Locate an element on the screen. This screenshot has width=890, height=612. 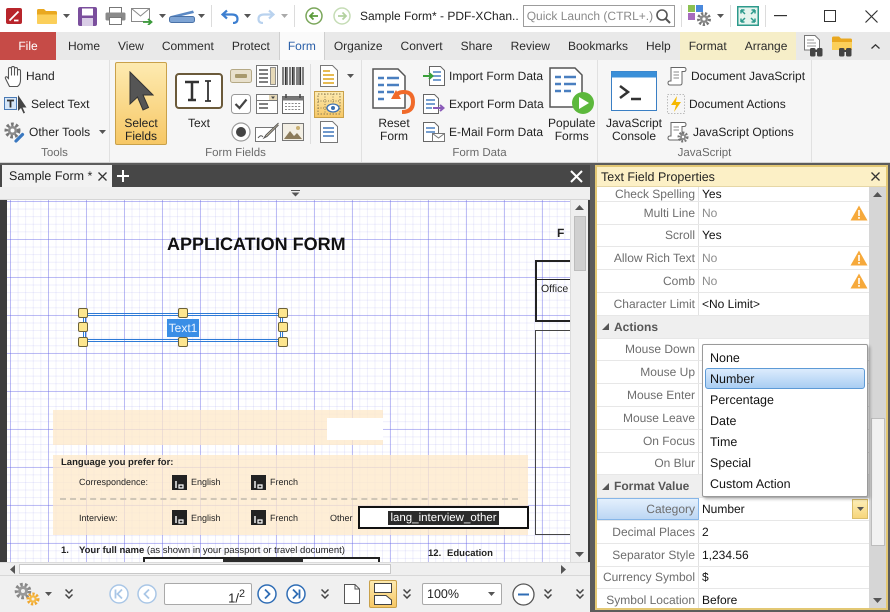
export-form-data-button: Export Form Data is located at coordinates (483, 104).